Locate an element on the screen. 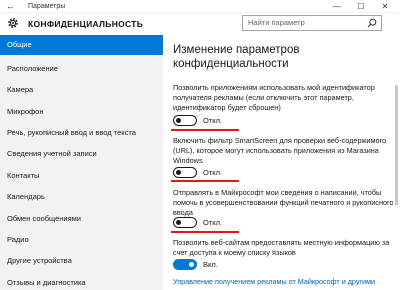 Image resolution: width=400 pixels, height=290 pixels. smartscreen-state: Откл. is located at coordinates (213, 172).